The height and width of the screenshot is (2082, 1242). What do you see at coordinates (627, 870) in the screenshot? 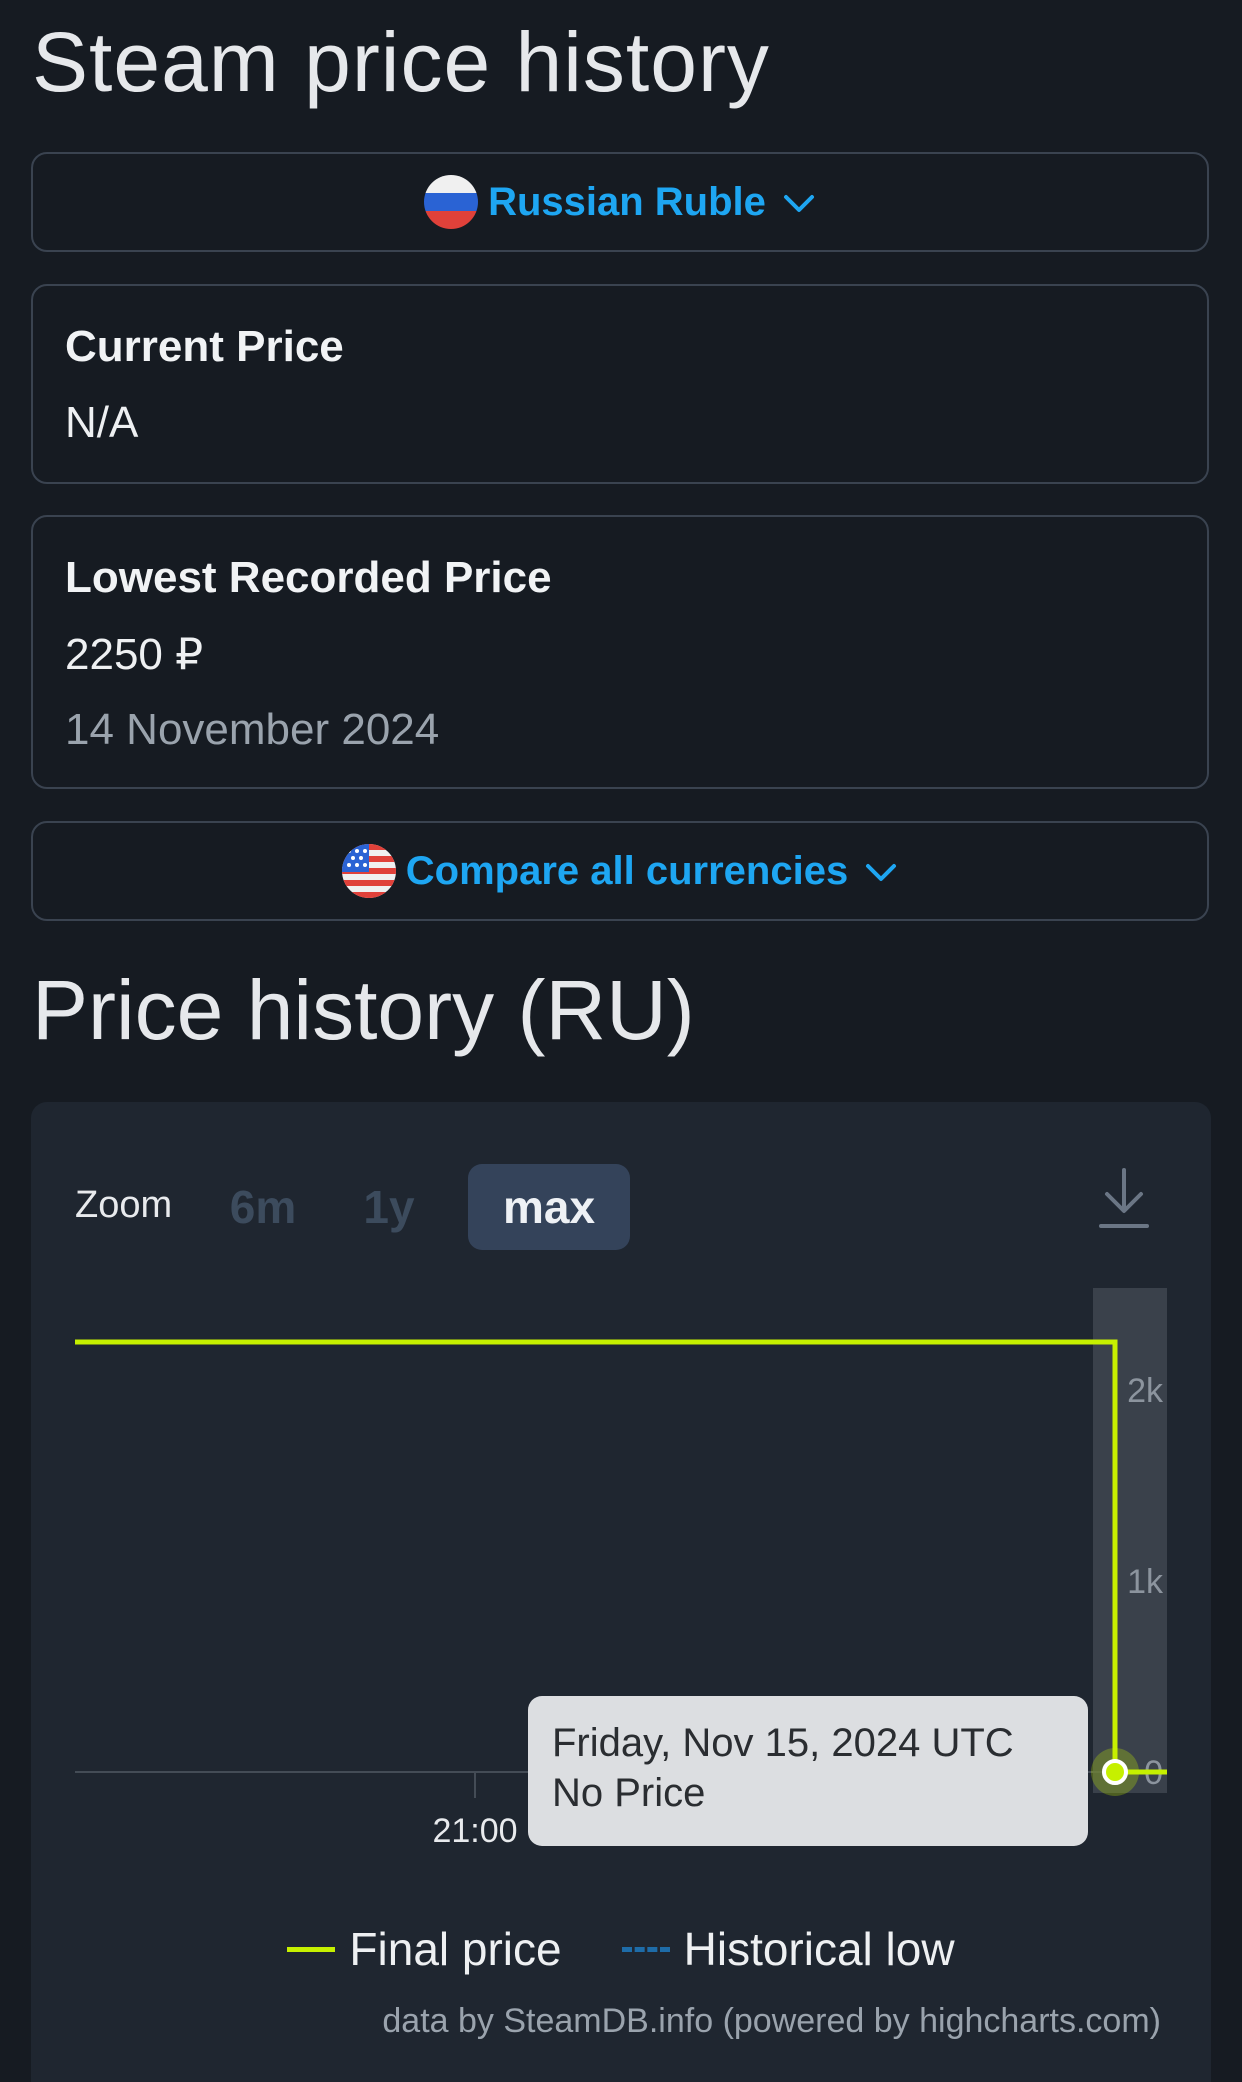
I see `compare-currencies-label: Compare all currencies` at bounding box center [627, 870].